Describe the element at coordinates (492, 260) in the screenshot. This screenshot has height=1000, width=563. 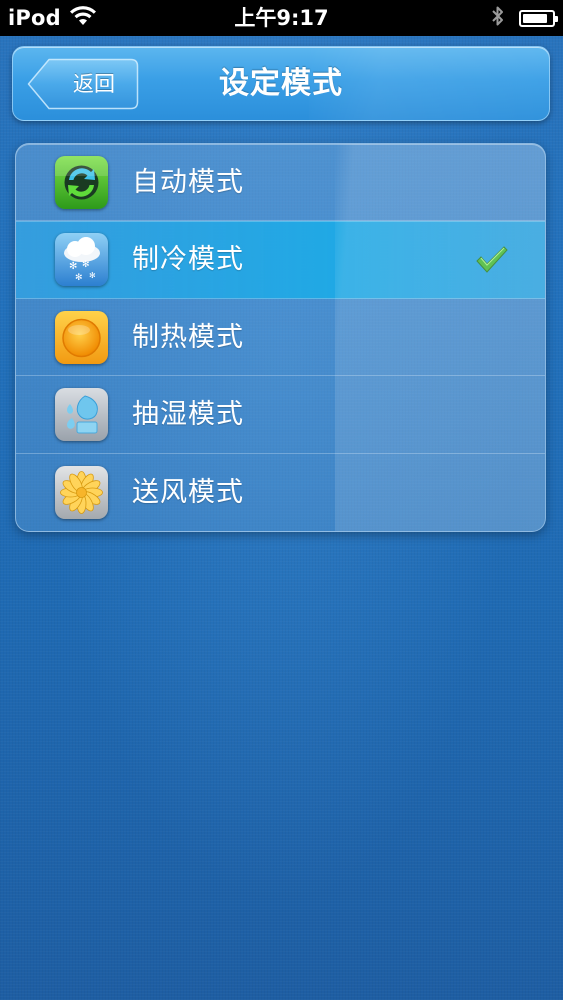
I see `check-icon` at that location.